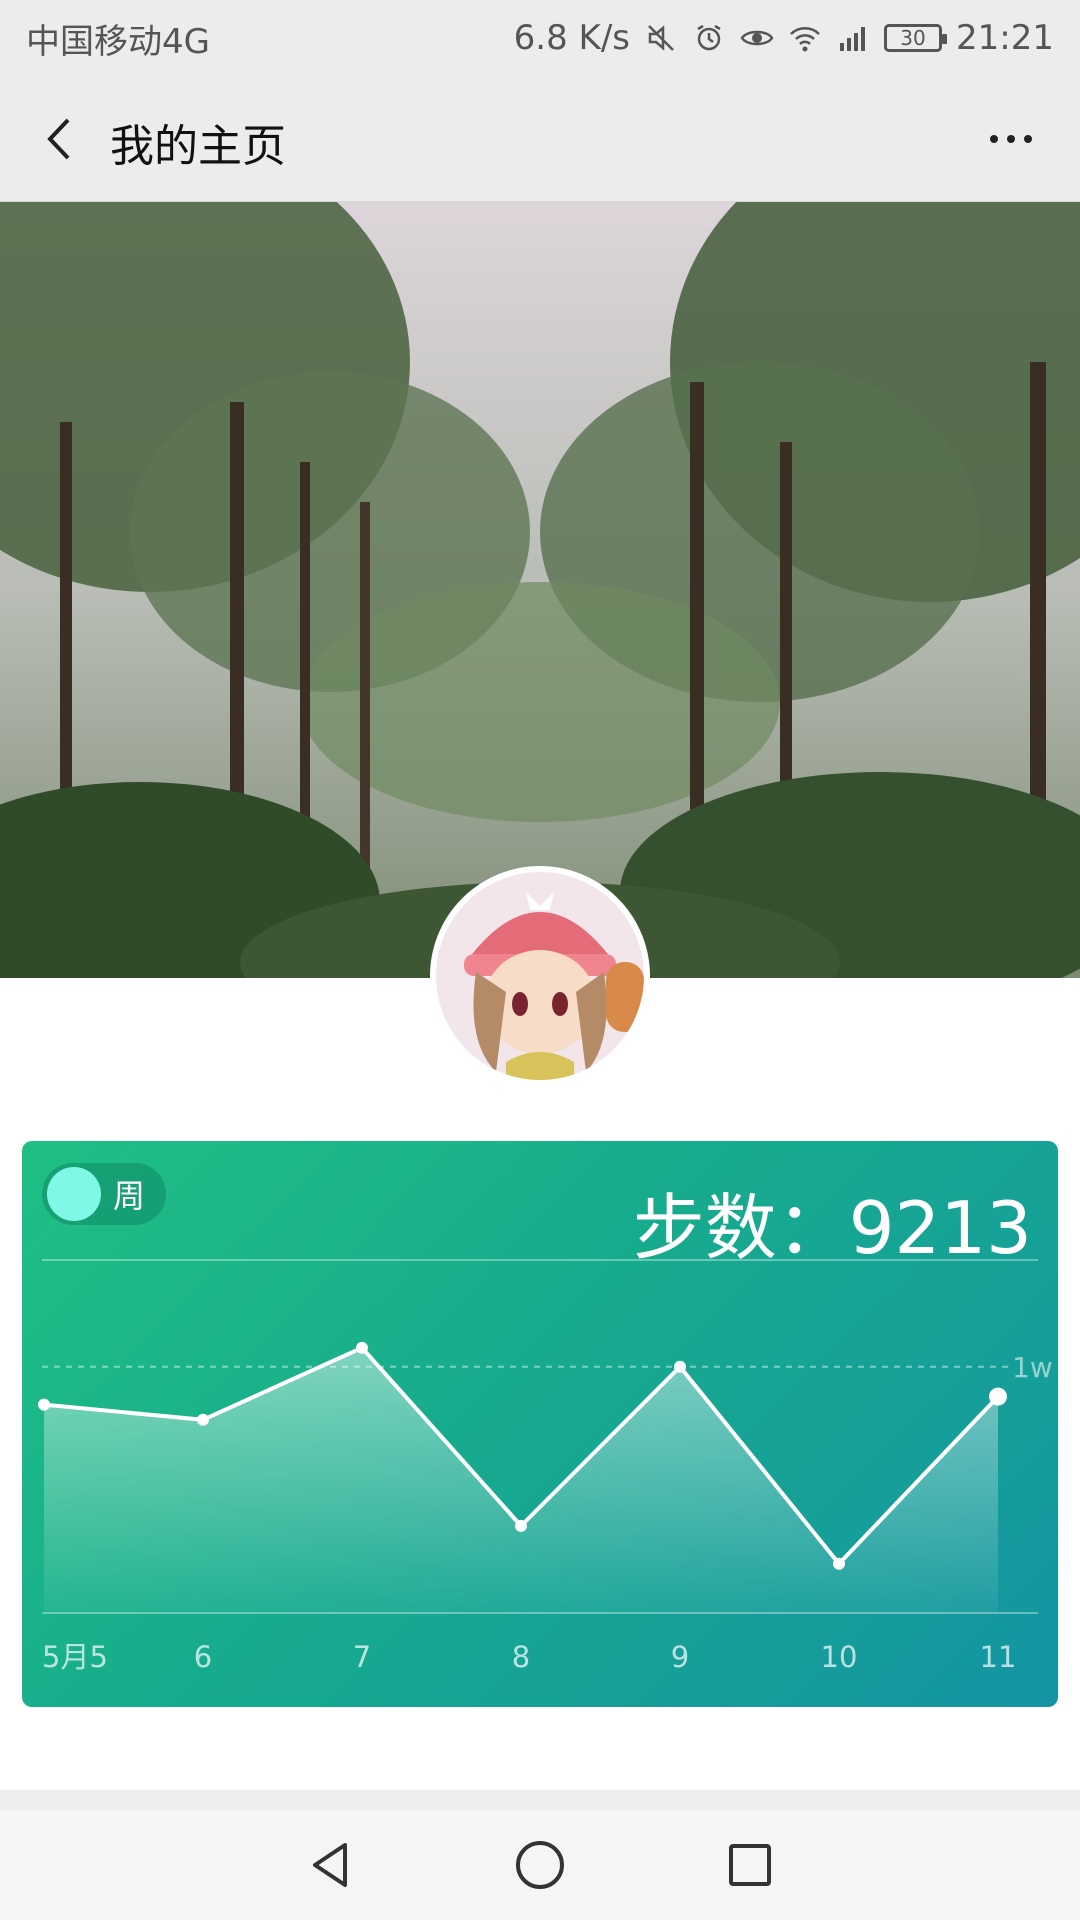 The image size is (1080, 1920). Describe the element at coordinates (75, 1657) in the screenshot. I see `x-tick-label: 5月5` at that location.